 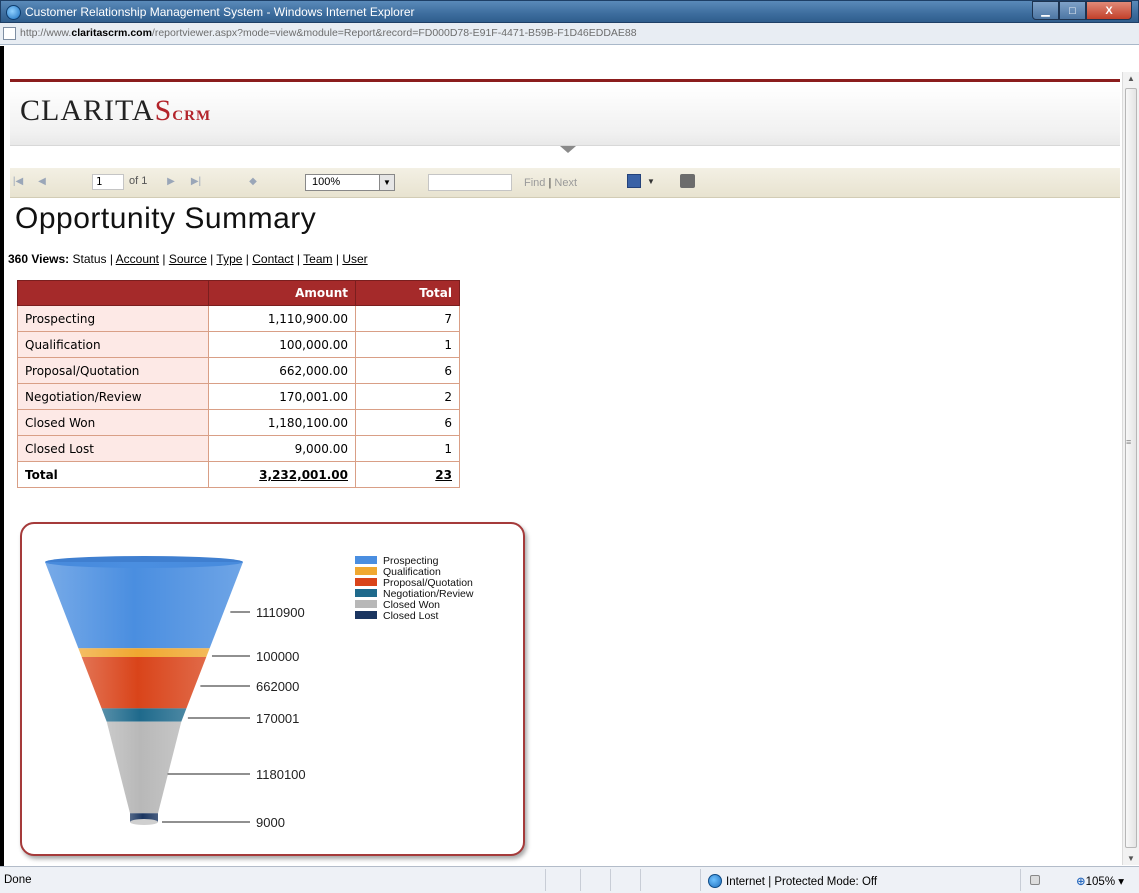 What do you see at coordinates (282, 422) in the screenshot?
I see `row-amount: 1,180,100.00` at bounding box center [282, 422].